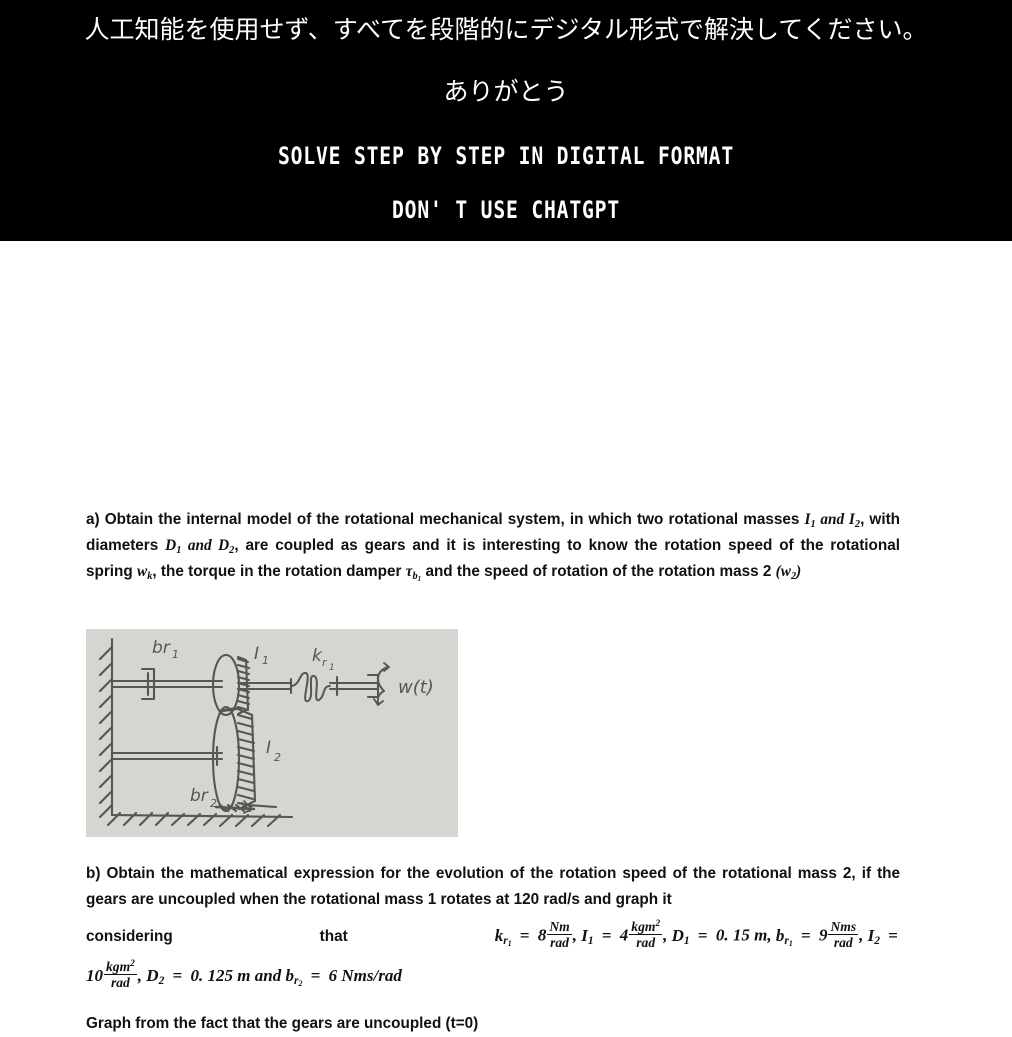 This screenshot has height=1037, width=1012. What do you see at coordinates (173, 546) in the screenshot?
I see `symbol-D1: D1` at bounding box center [173, 546].